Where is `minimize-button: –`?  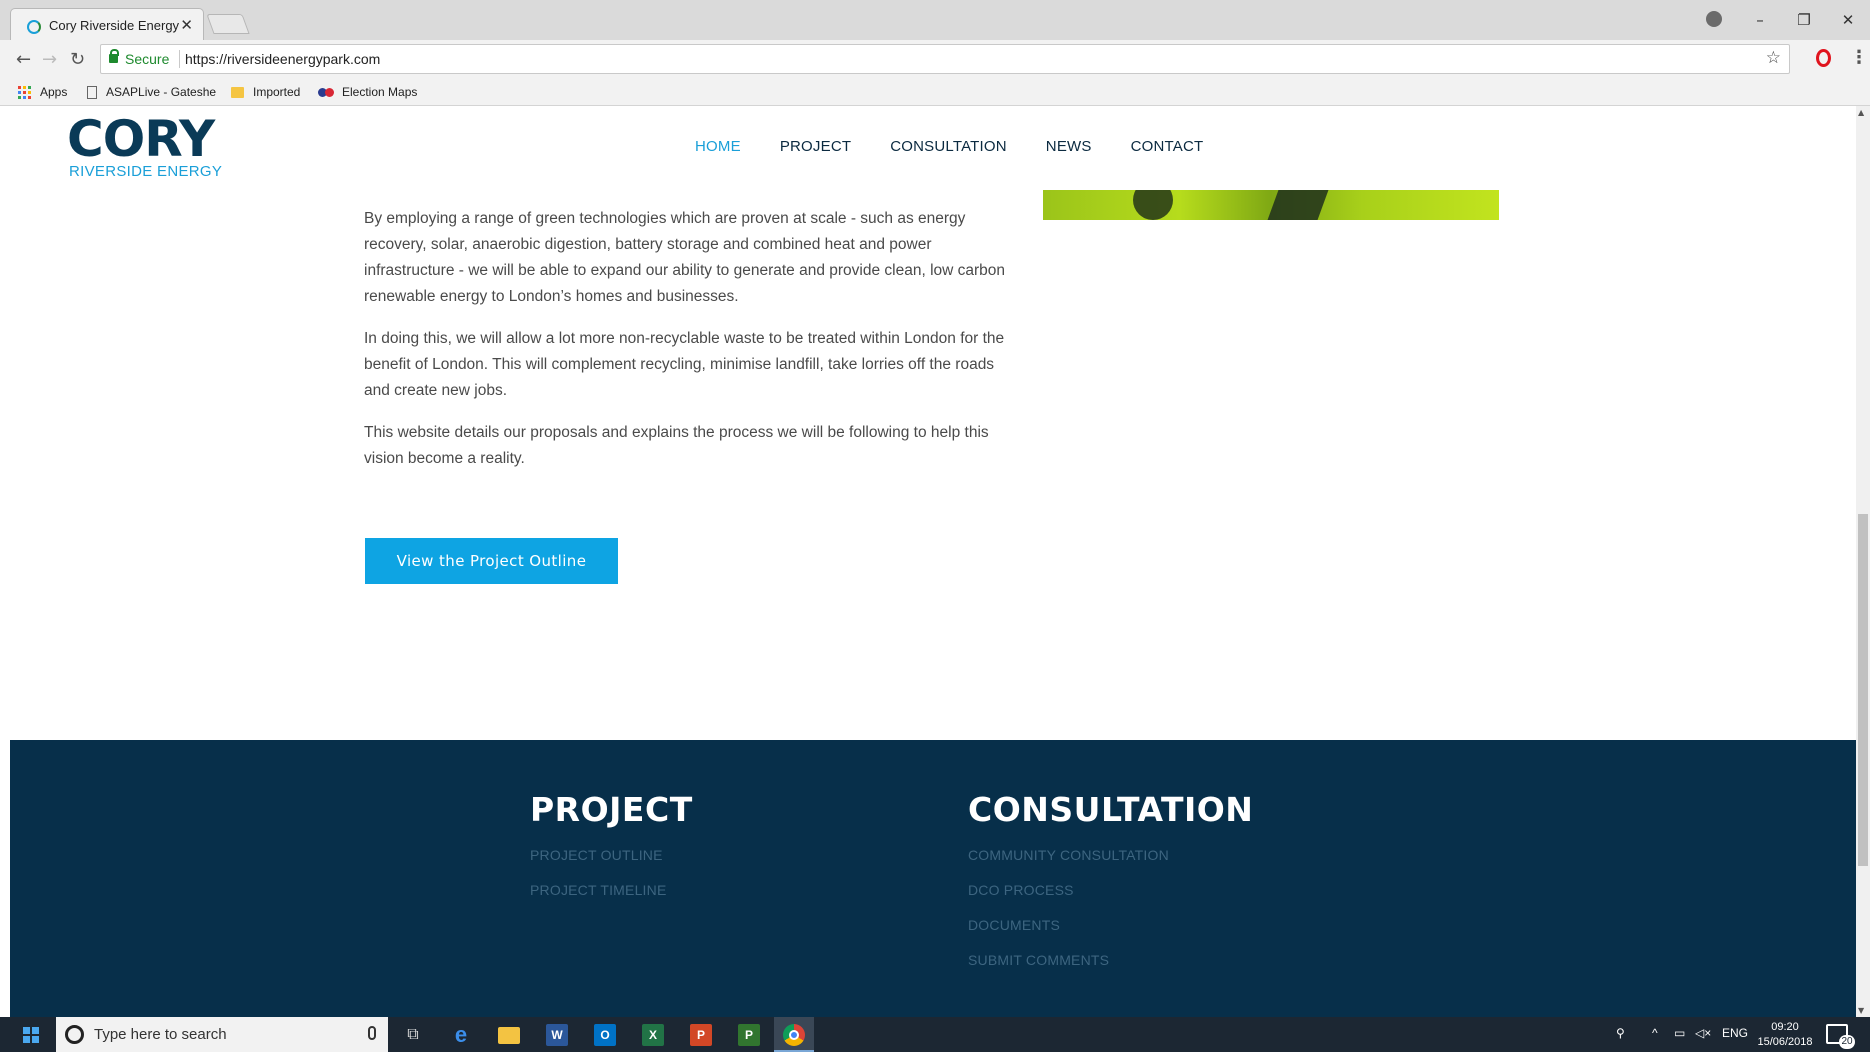
minimize-button: – is located at coordinates (1760, 20).